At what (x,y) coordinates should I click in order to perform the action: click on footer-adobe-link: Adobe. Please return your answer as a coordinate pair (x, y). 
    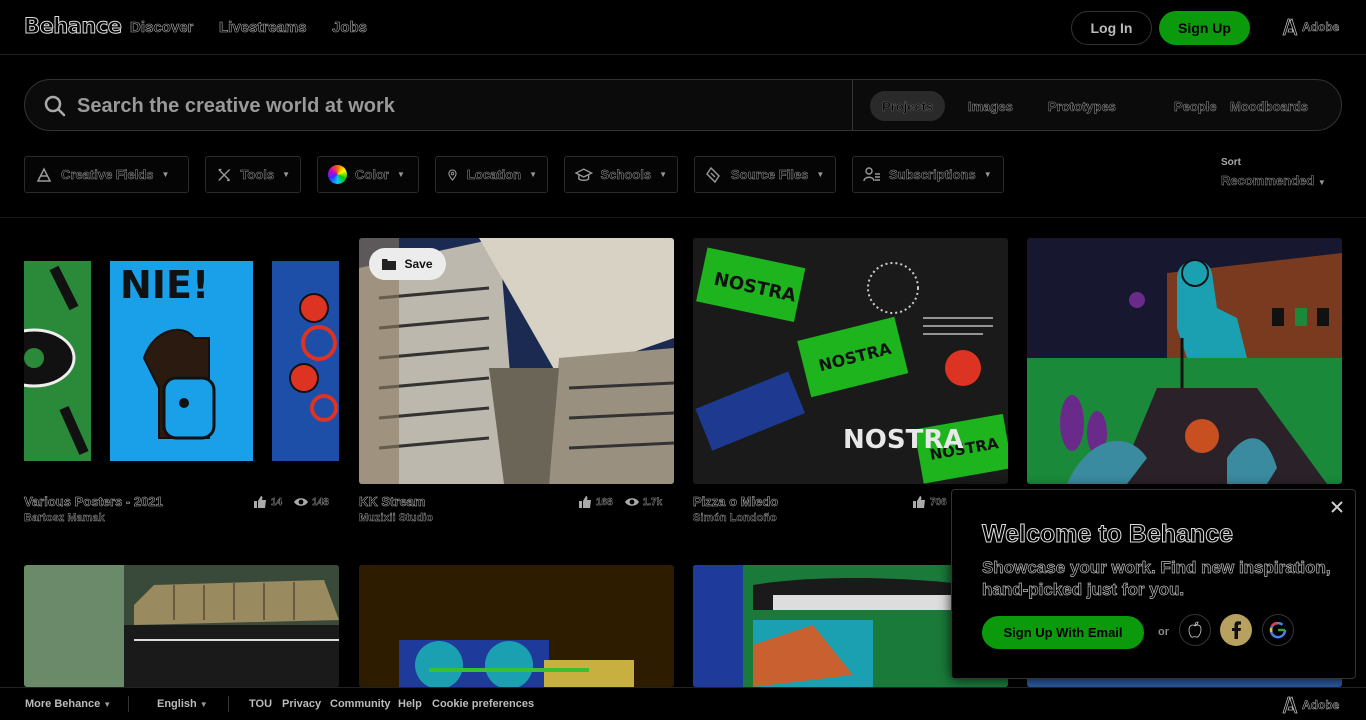
    Looking at the image, I should click on (1311, 705).